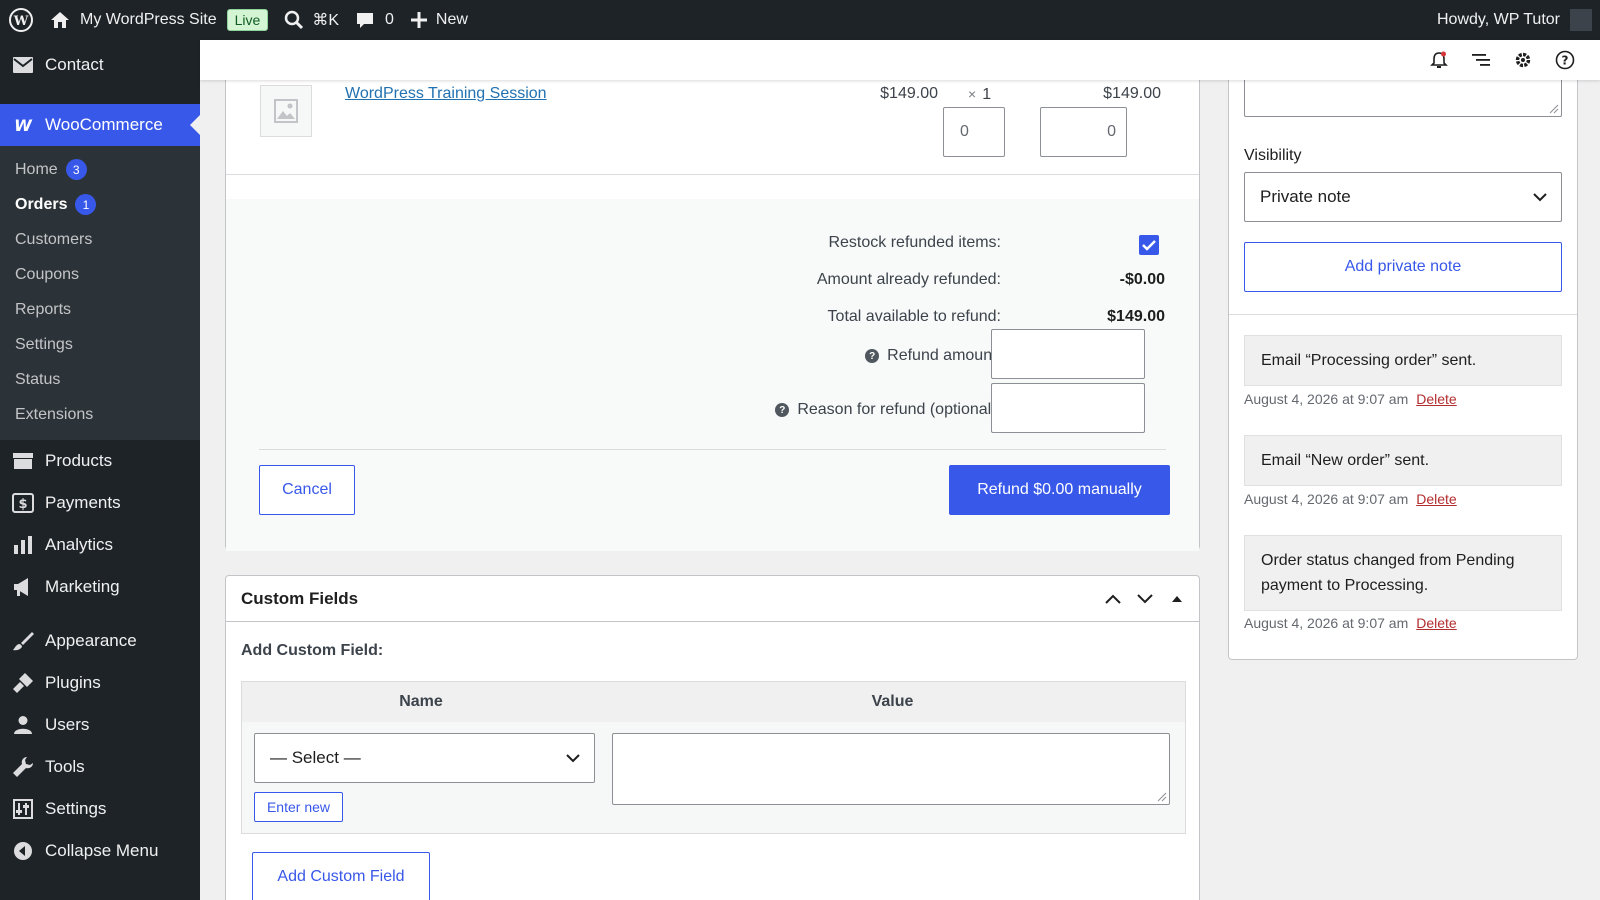 The width and height of the screenshot is (1600, 900). What do you see at coordinates (307, 490) in the screenshot?
I see `cancel-button: Cancel` at bounding box center [307, 490].